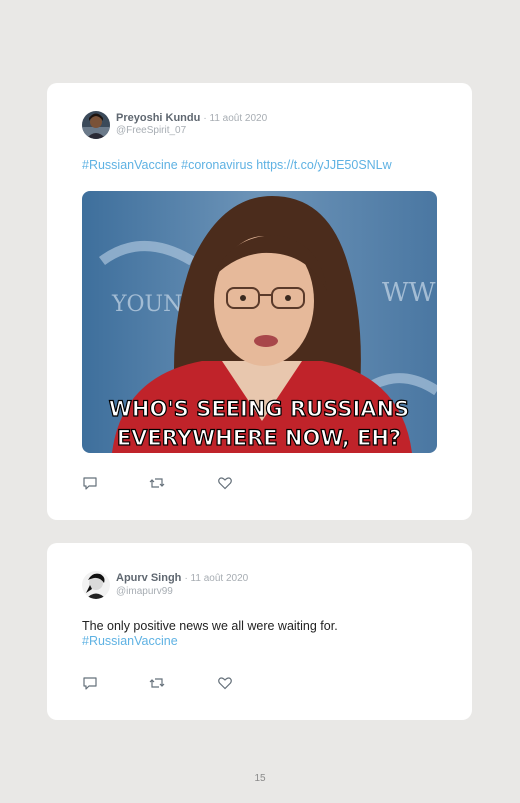  What do you see at coordinates (167, 165) in the screenshot?
I see `hashtags: #RussianVaccine #coronavirus` at bounding box center [167, 165].